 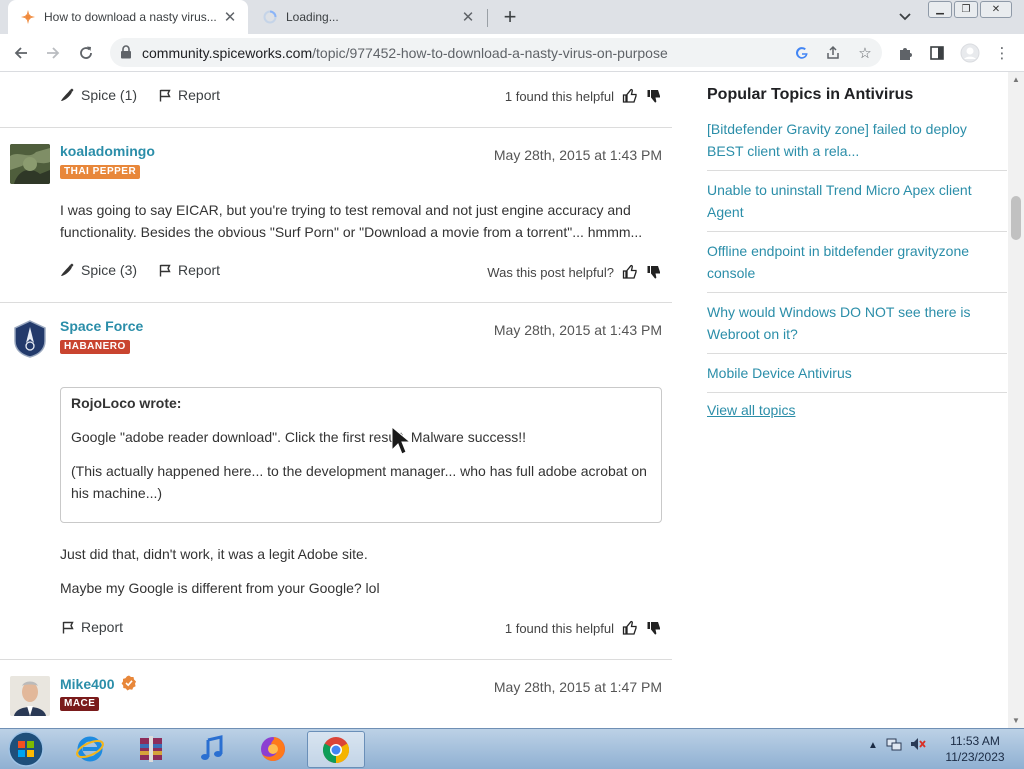 I want to click on tab-separator, so click(x=487, y=18).